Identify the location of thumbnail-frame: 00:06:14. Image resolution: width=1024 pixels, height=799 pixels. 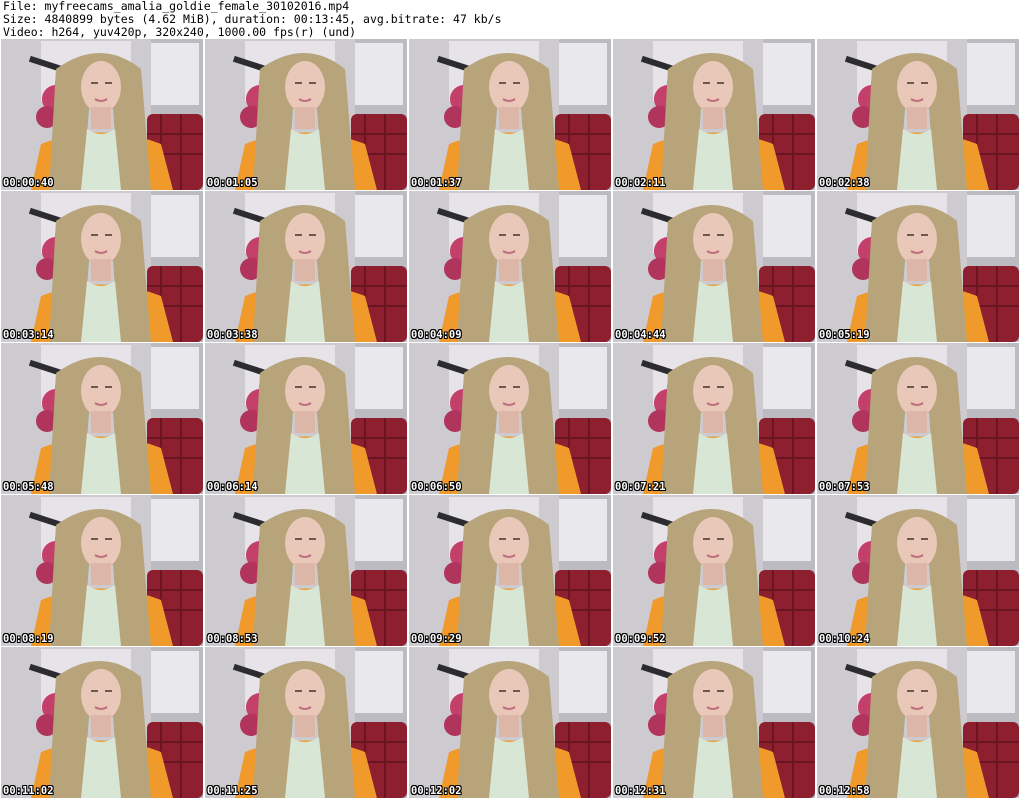
(306, 418).